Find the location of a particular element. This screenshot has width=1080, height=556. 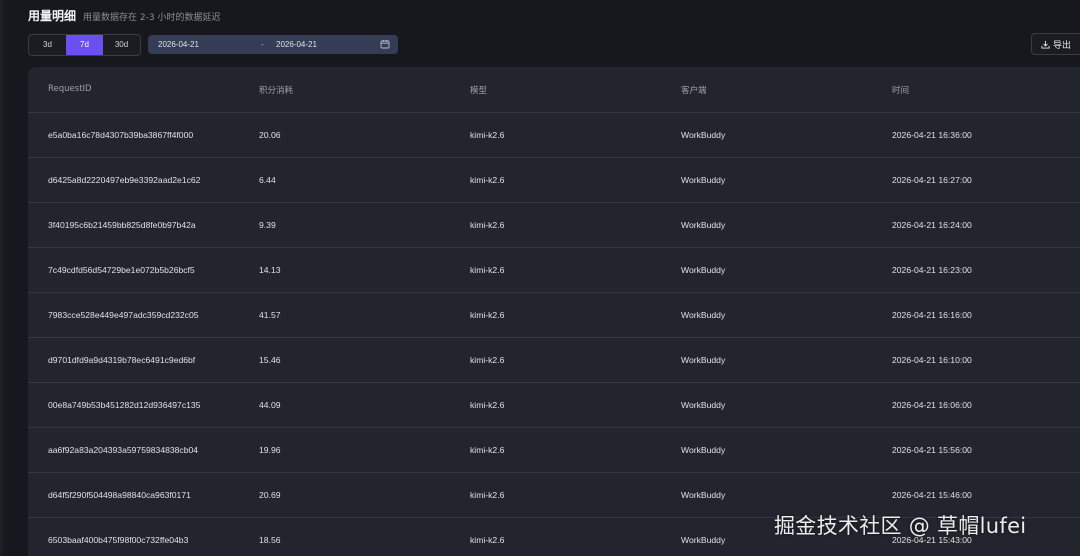

credits-cell: 44.09 is located at coordinates (270, 405).